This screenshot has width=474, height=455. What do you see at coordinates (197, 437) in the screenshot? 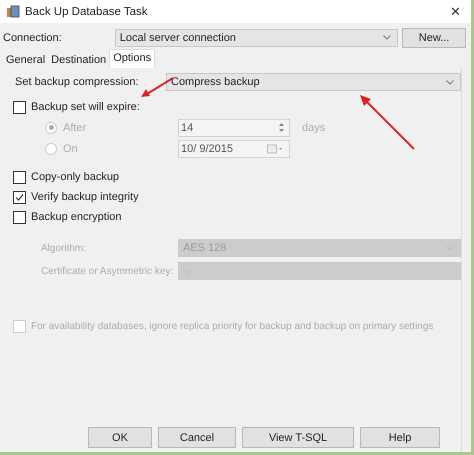
I see `dialog-button: Cancel` at bounding box center [197, 437].